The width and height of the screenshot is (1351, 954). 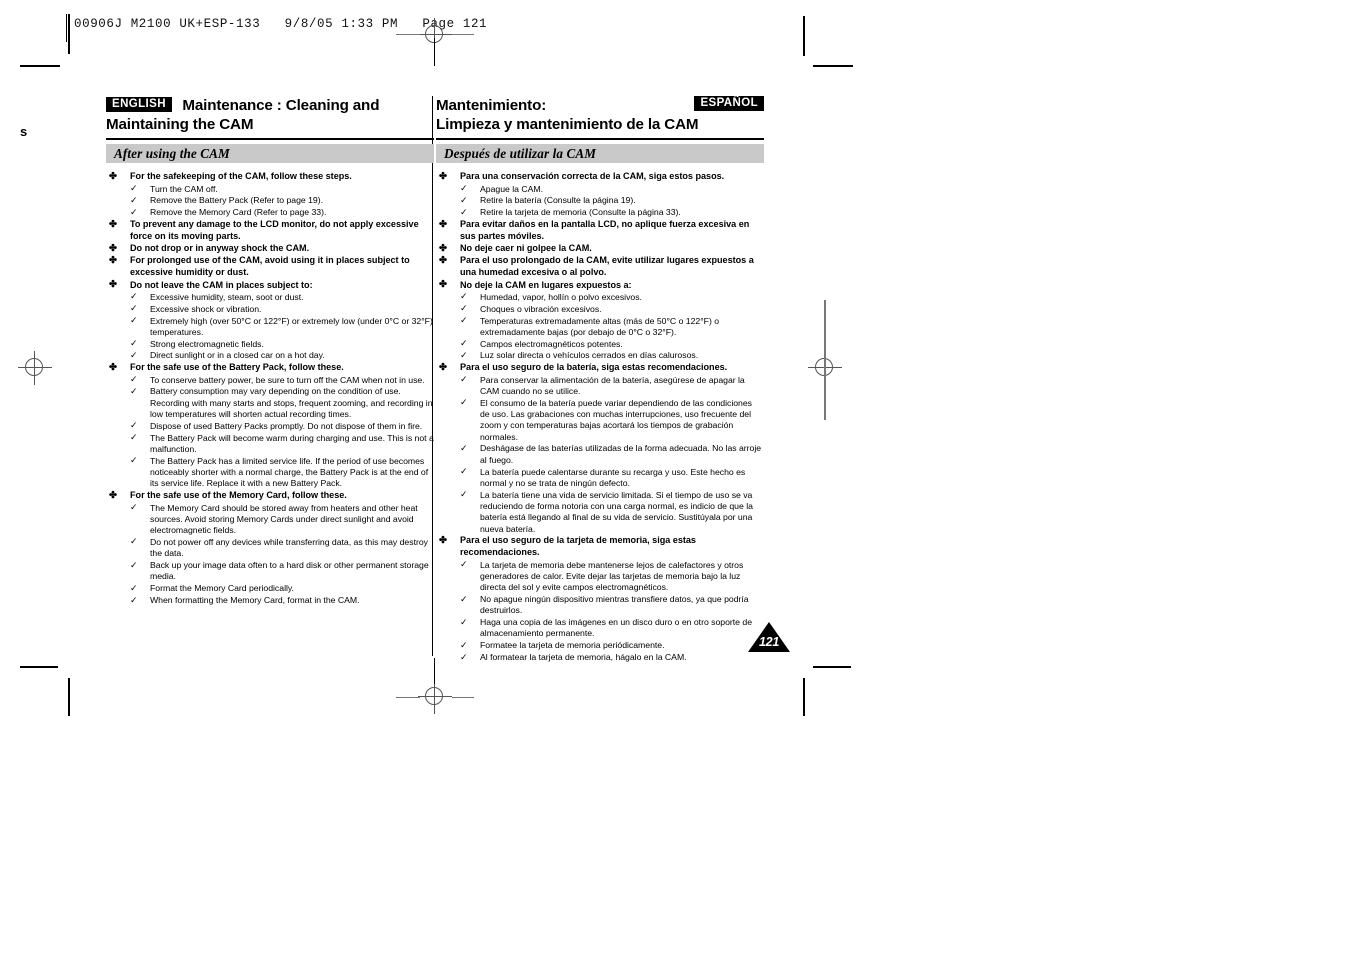 I want to click on list-item-primary: ✤ No deje la CAM en lugares expuestos a:, so click(x=600, y=285).